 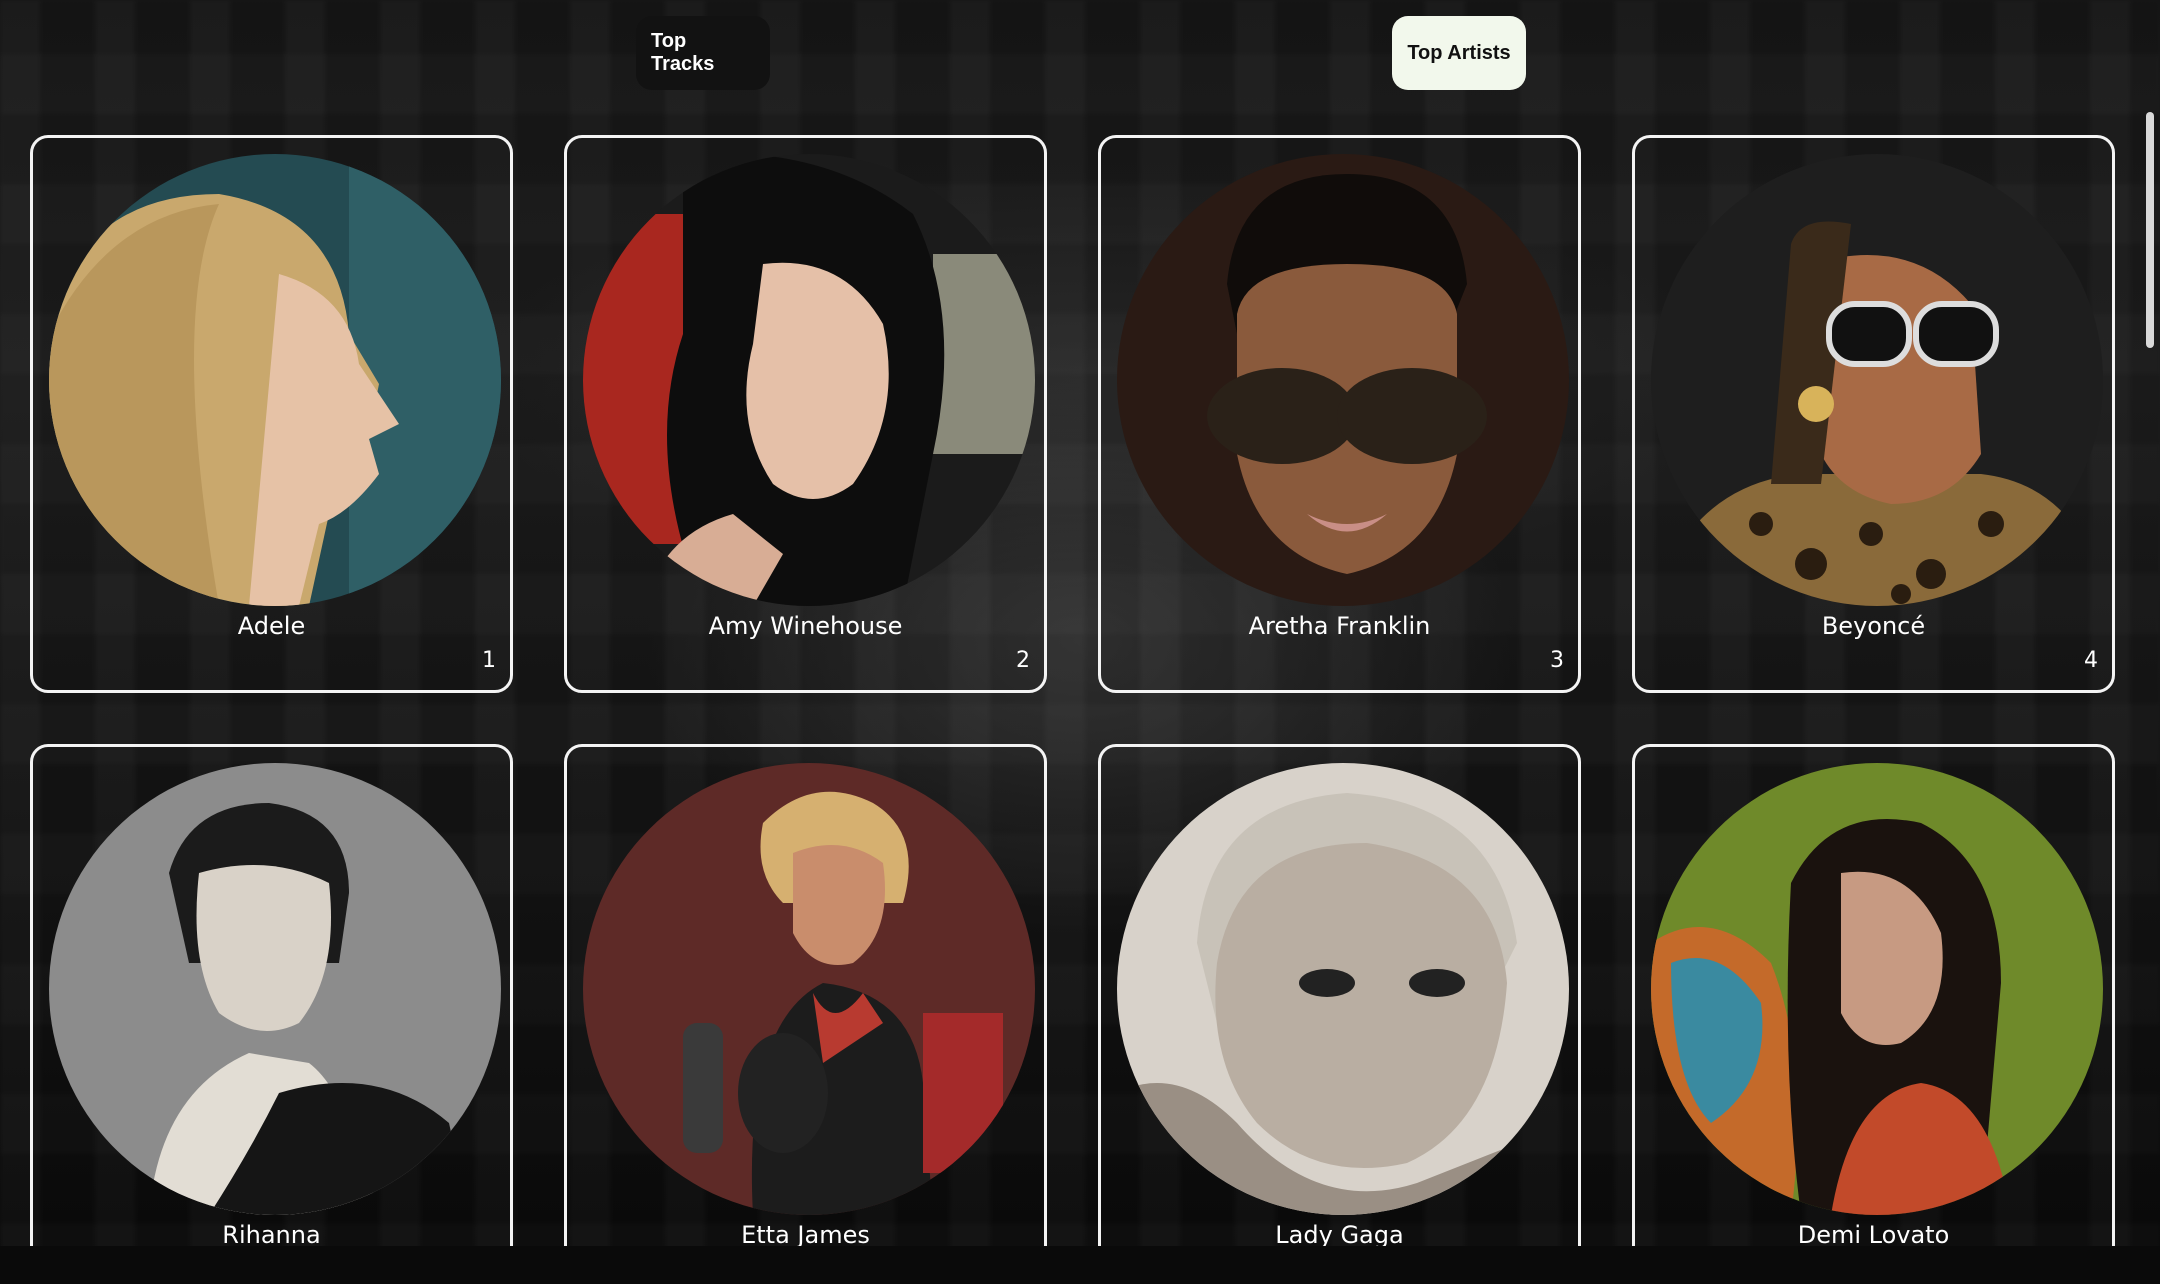 What do you see at coordinates (1557, 660) in the screenshot?
I see `artist-rank: 3` at bounding box center [1557, 660].